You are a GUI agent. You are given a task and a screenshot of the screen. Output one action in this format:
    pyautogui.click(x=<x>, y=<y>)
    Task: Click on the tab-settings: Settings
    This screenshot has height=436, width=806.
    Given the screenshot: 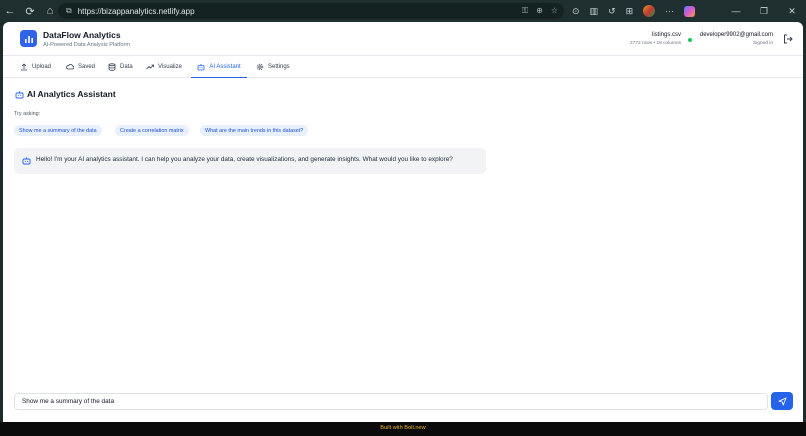 What is the action you would take?
    pyautogui.click(x=273, y=67)
    